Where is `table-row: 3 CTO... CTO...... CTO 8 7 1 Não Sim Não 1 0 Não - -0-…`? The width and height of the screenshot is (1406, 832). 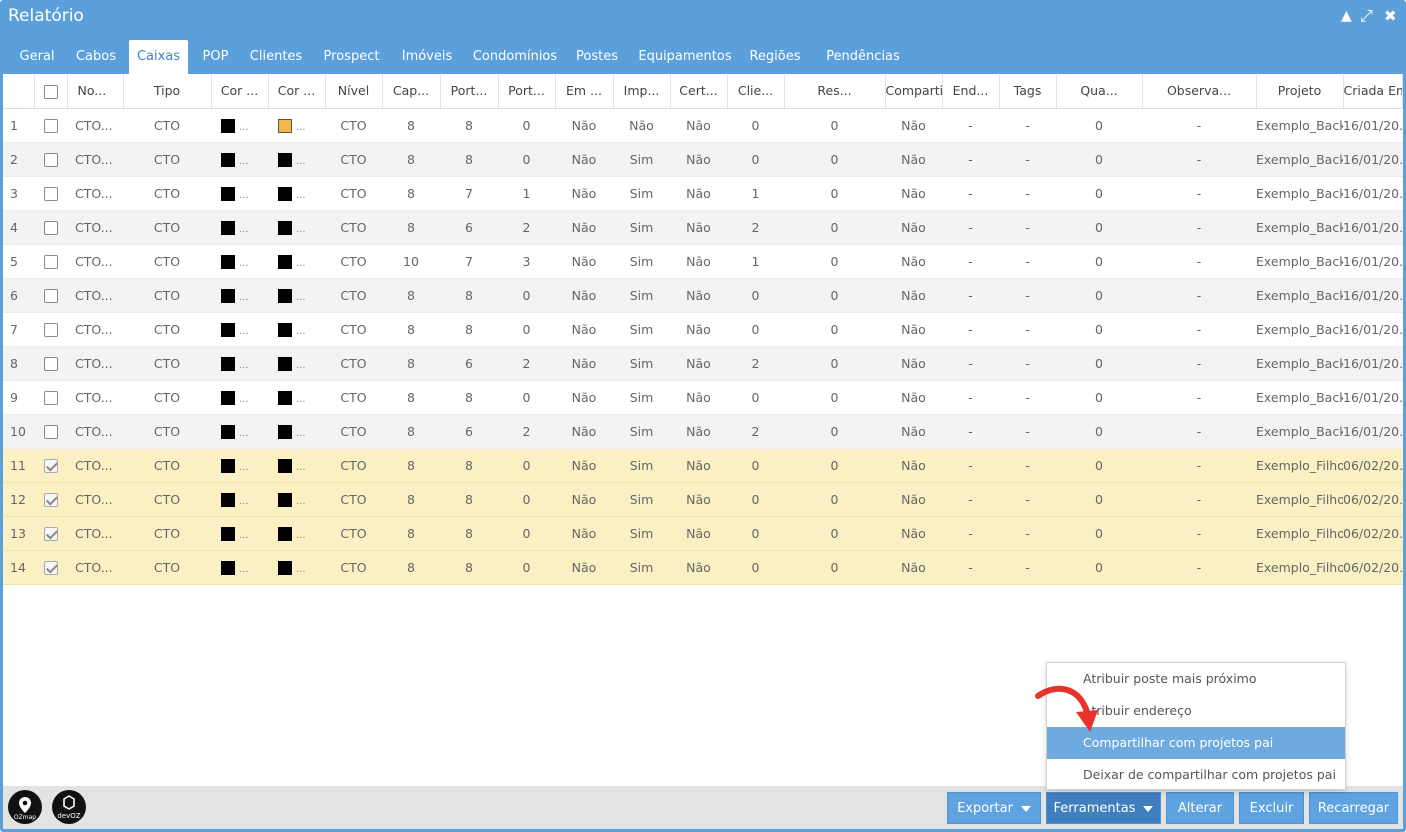 table-row: 3 CTO... CTO...... CTO 8 7 1 Não Sim Não 1 0 Não - -0-… is located at coordinates (703, 193).